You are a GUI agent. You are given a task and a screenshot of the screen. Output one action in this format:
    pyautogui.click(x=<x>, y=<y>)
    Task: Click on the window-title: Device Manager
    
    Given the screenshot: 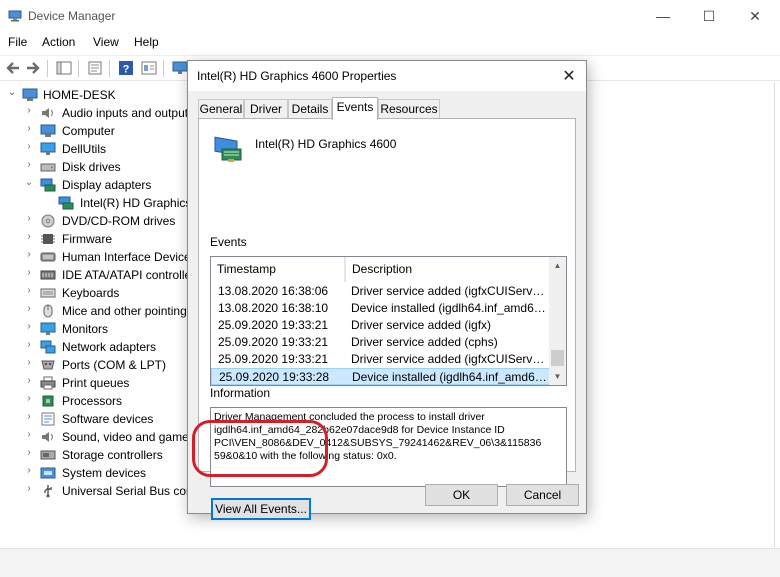 What is the action you would take?
    pyautogui.click(x=72, y=16)
    